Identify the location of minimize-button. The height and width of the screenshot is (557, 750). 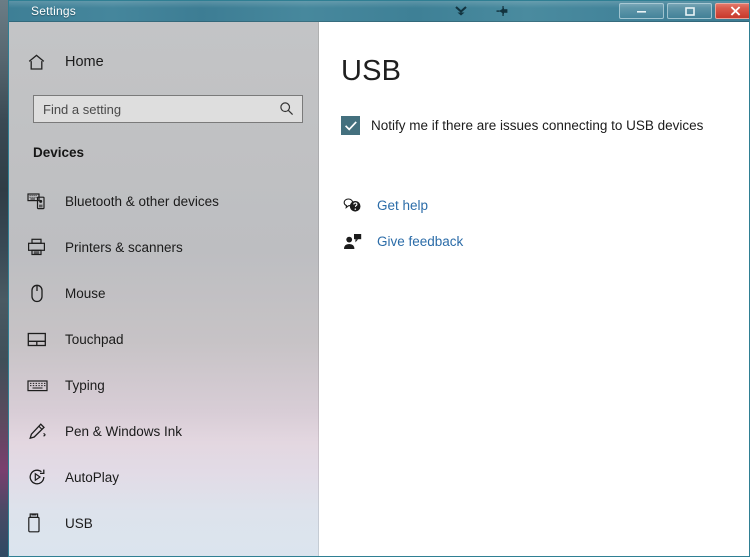
(641, 11).